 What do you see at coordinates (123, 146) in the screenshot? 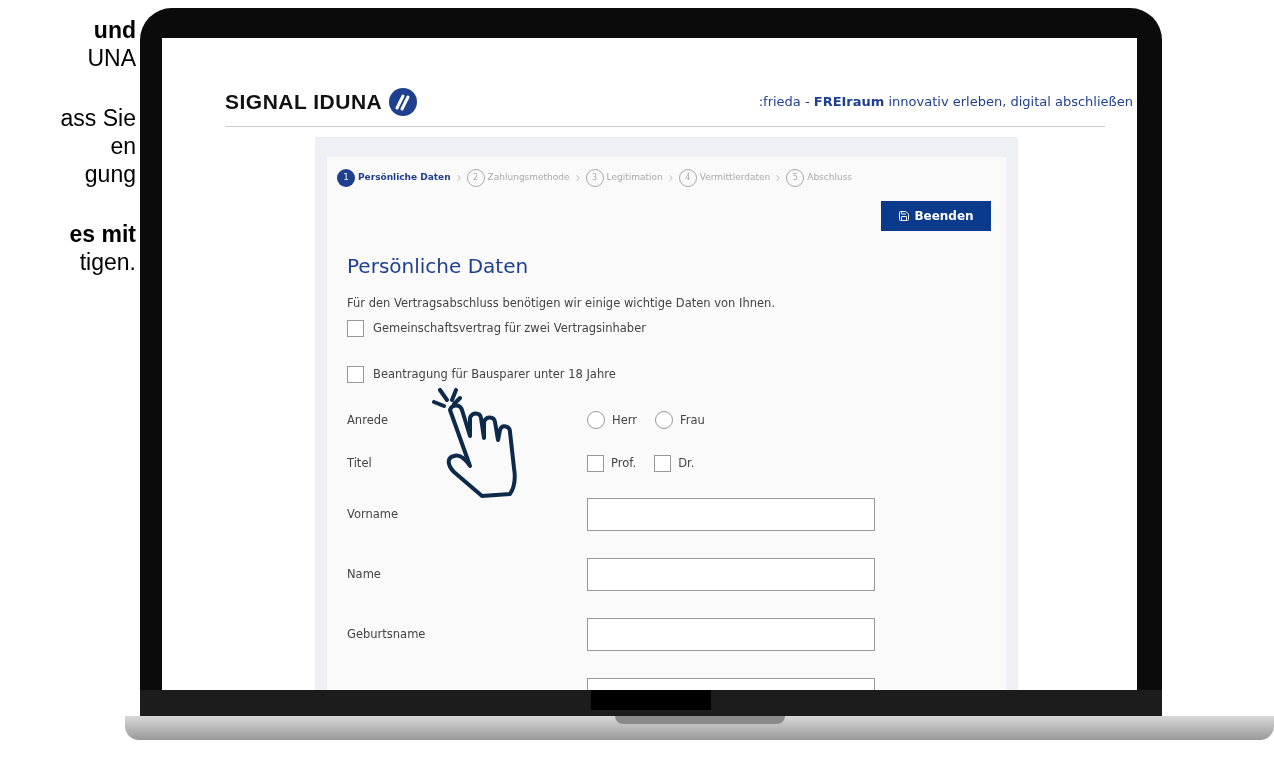
I see `side-text: en` at bounding box center [123, 146].